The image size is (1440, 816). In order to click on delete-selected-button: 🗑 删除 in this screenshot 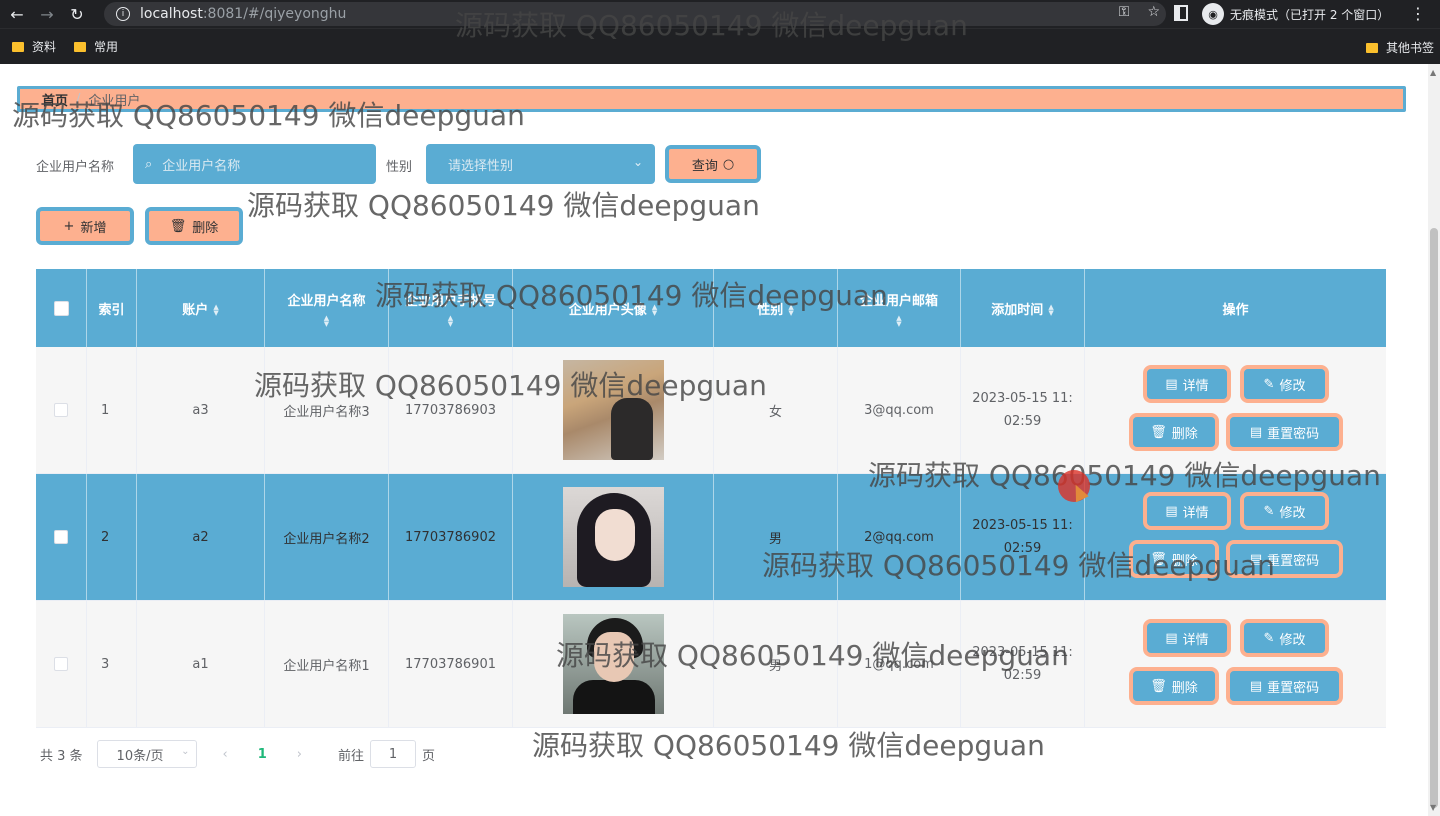, I will do `click(194, 226)`.